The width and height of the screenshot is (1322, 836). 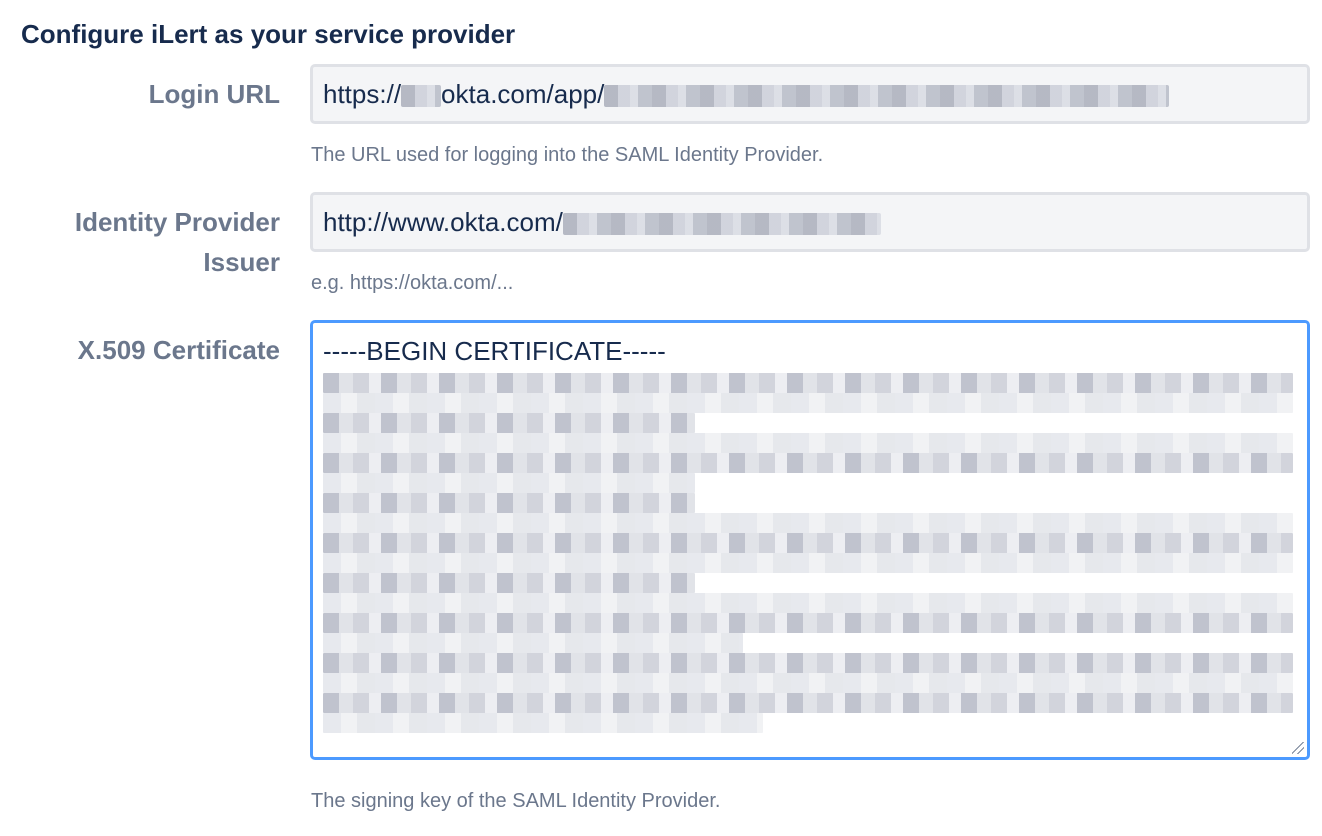 What do you see at coordinates (443, 222) in the screenshot?
I see `idp-issuer-value-prefix: http://www.okta.com/` at bounding box center [443, 222].